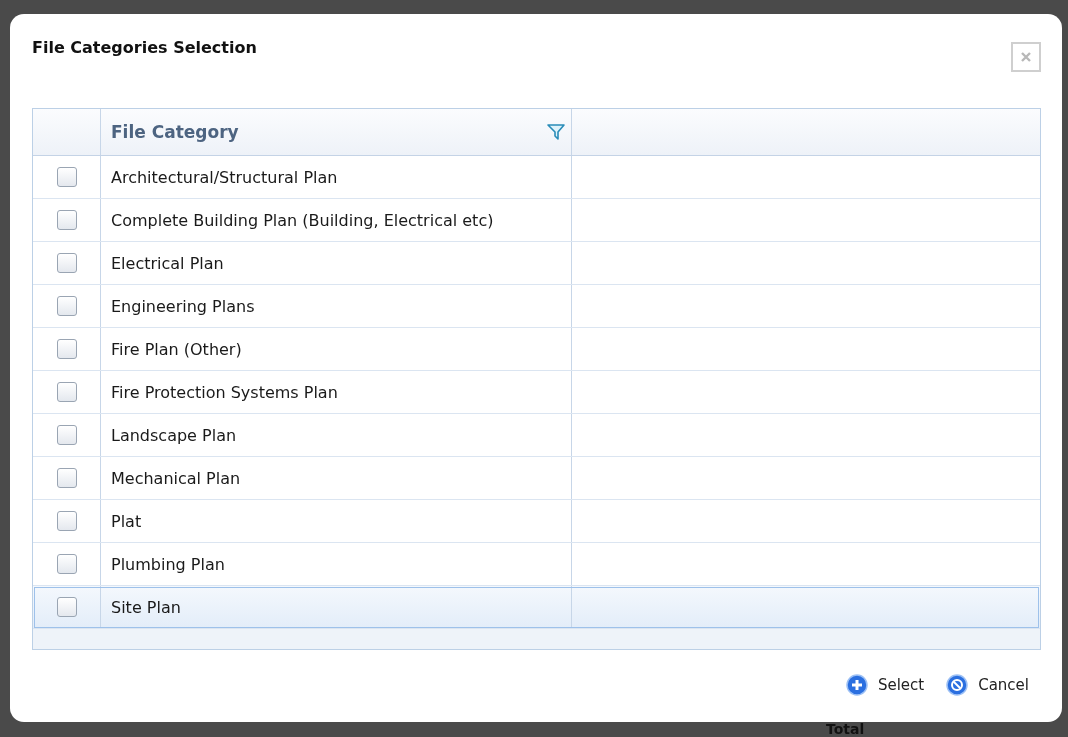 The height and width of the screenshot is (737, 1068). What do you see at coordinates (536, 177) in the screenshot?
I see `table-row: Architectural/Structural Plan` at bounding box center [536, 177].